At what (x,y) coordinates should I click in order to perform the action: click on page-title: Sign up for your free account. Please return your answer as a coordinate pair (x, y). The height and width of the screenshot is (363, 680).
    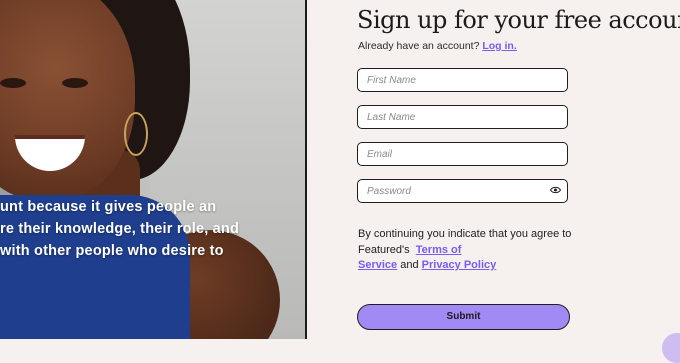
    Looking at the image, I should click on (518, 20).